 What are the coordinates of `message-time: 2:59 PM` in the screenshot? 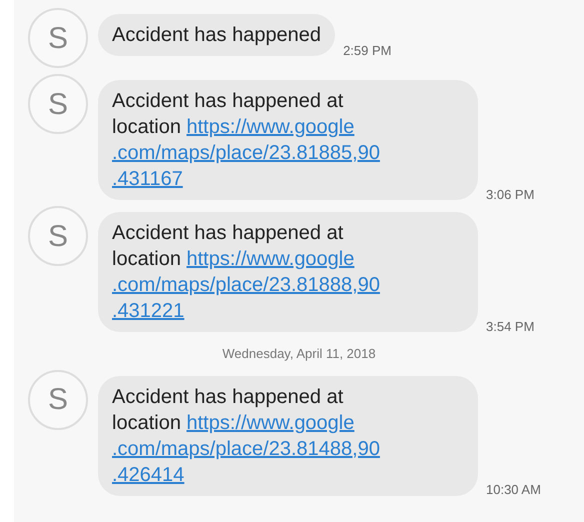 It's located at (367, 51).